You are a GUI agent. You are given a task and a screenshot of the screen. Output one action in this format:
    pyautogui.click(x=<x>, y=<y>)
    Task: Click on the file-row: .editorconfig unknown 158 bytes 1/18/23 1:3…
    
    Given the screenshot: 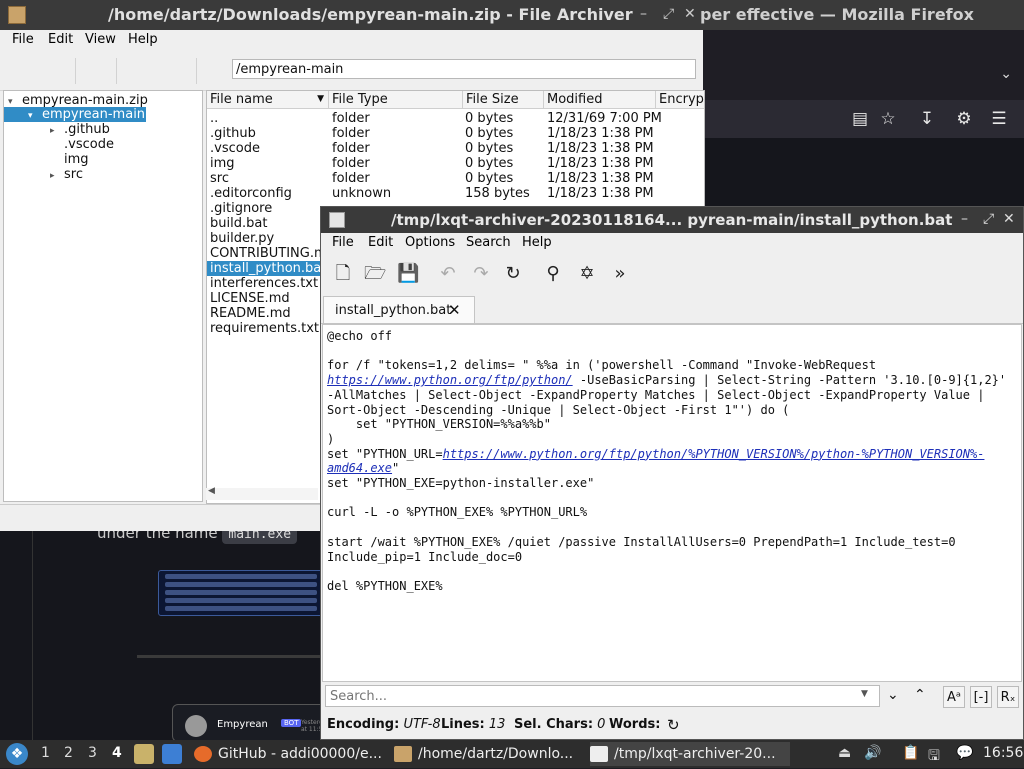 What is the action you would take?
    pyautogui.click(x=455, y=193)
    